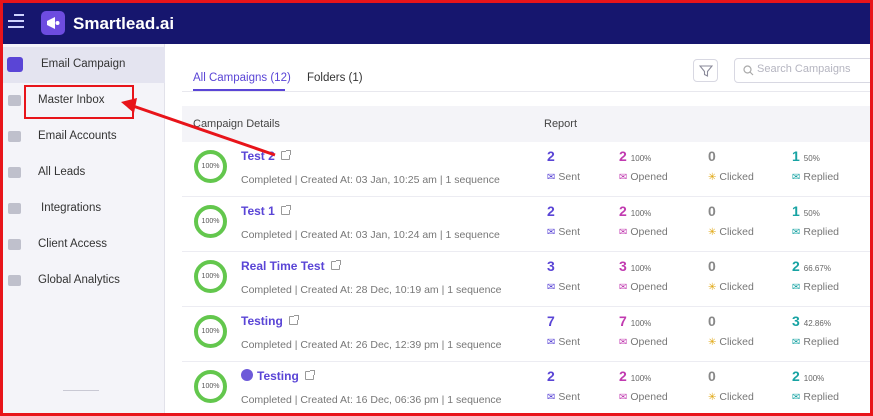  Describe the element at coordinates (15, 64) in the screenshot. I see `megaphone-icon` at that location.